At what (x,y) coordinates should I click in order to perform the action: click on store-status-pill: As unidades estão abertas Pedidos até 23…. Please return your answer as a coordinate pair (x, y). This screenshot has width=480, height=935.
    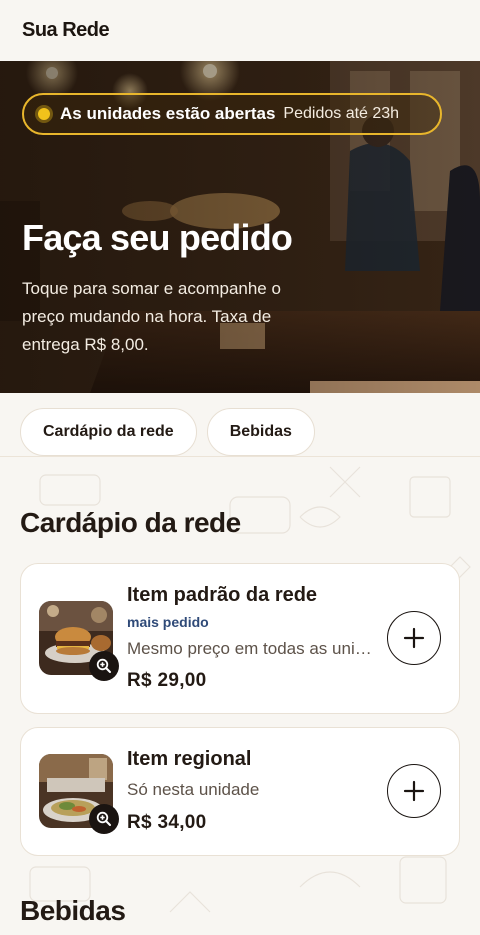
    Looking at the image, I should click on (232, 114).